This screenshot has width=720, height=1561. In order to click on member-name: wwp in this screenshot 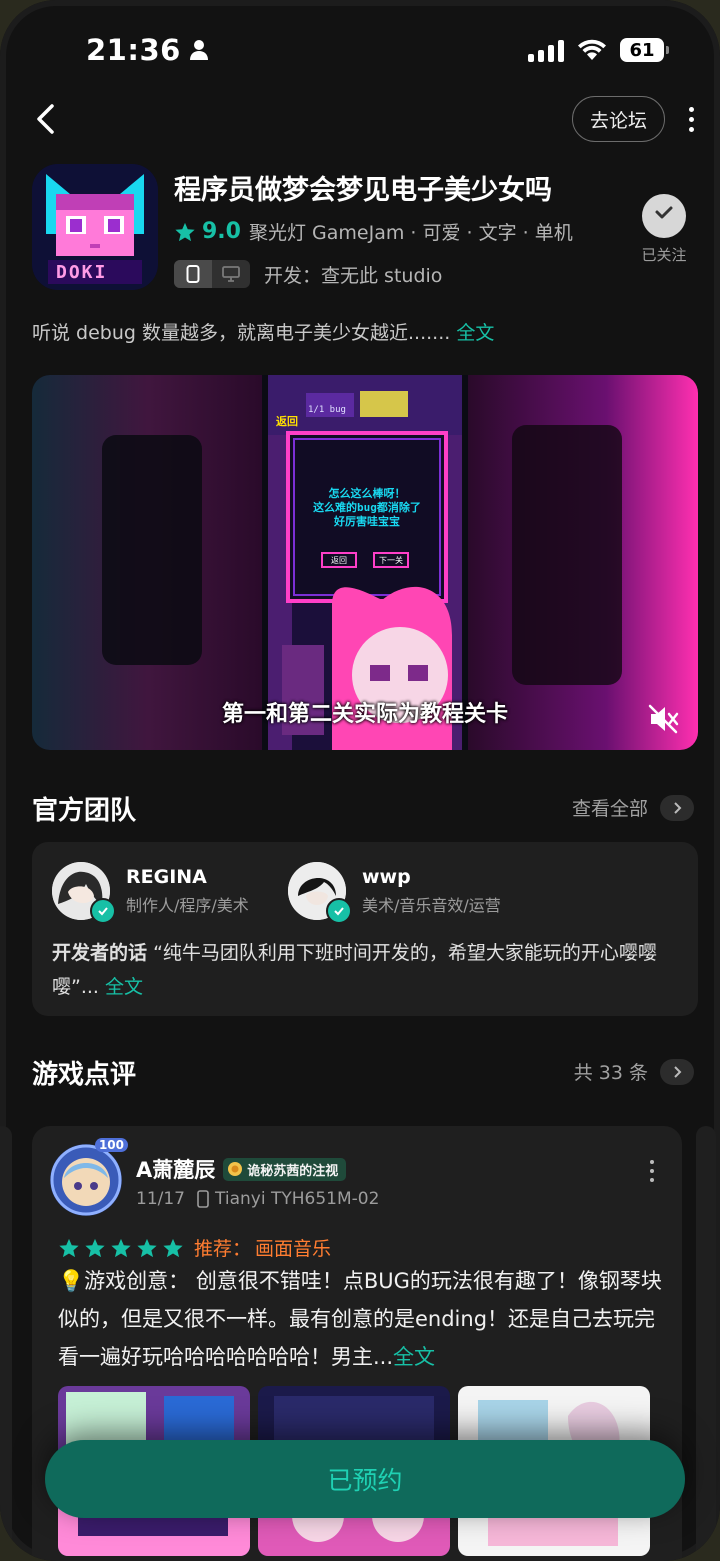, I will do `click(386, 877)`.